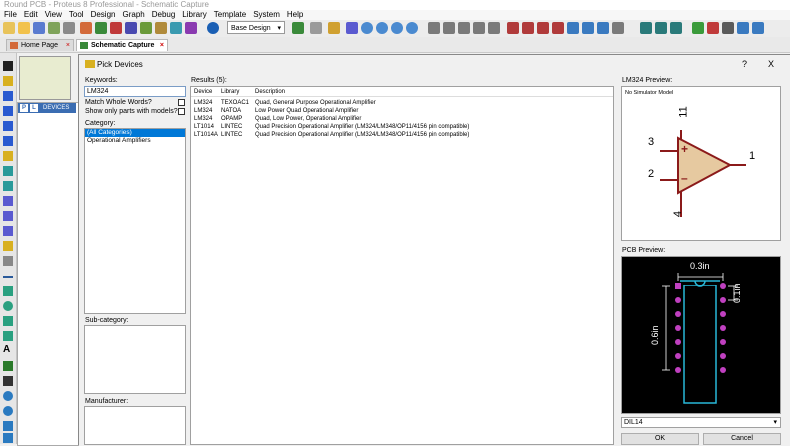  I want to click on gerber-icon, so click(146, 28).